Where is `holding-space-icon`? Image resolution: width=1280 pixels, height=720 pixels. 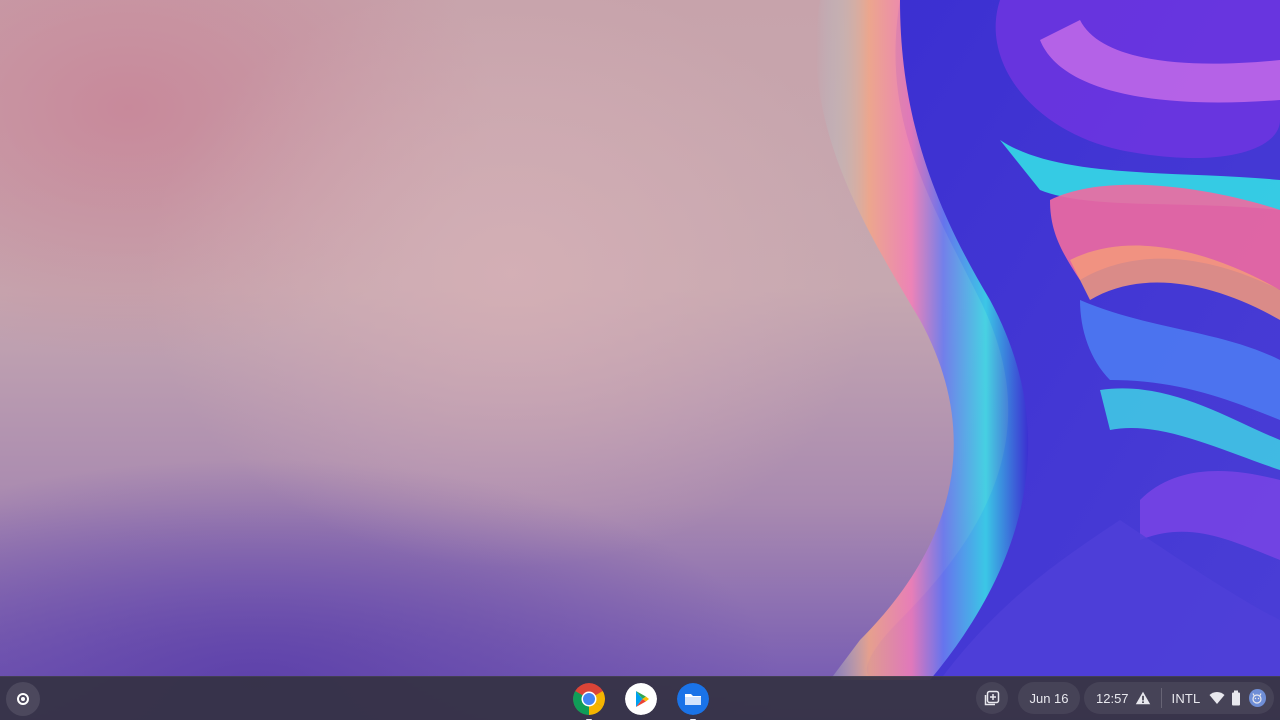 holding-space-icon is located at coordinates (992, 698).